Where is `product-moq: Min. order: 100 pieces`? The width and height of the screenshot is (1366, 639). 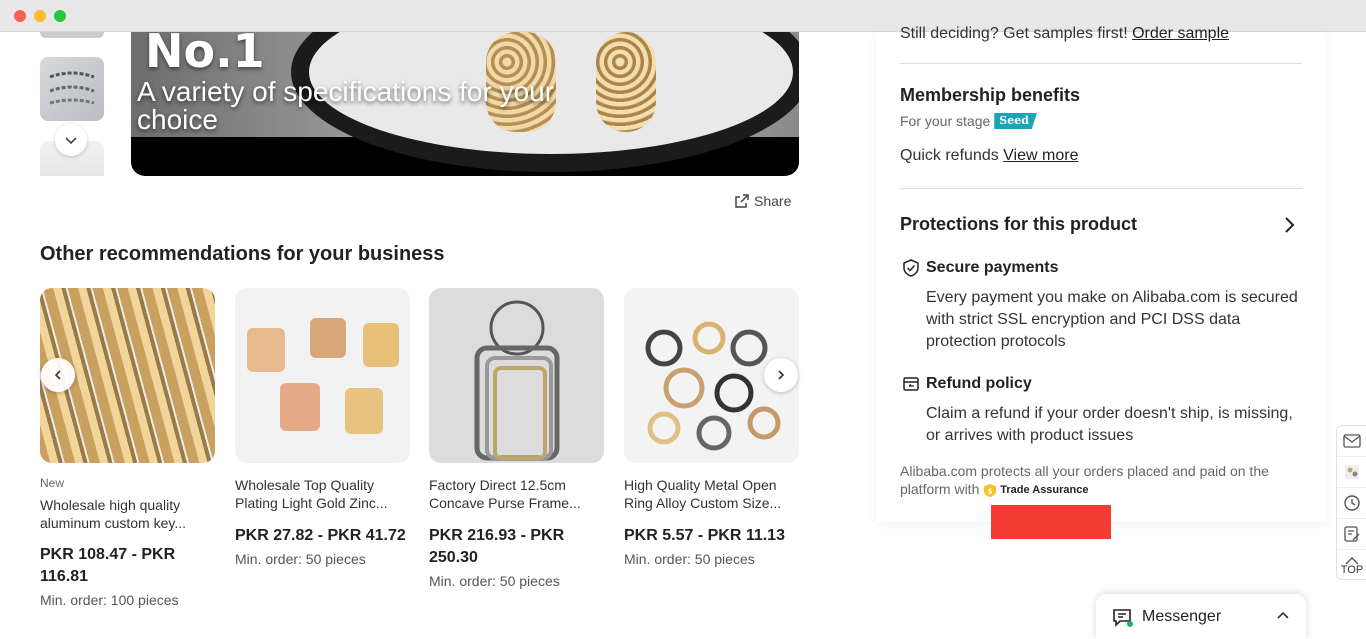 product-moq: Min. order: 100 pieces is located at coordinates (109, 600).